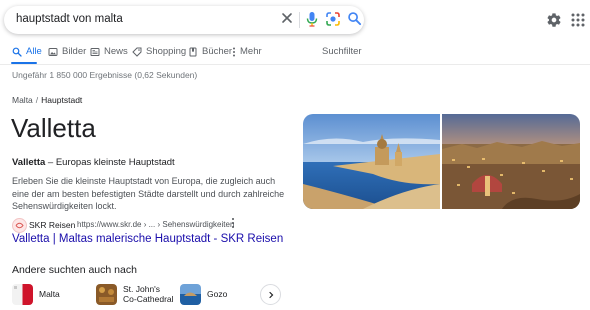  I want to click on tab-news: News, so click(109, 51).